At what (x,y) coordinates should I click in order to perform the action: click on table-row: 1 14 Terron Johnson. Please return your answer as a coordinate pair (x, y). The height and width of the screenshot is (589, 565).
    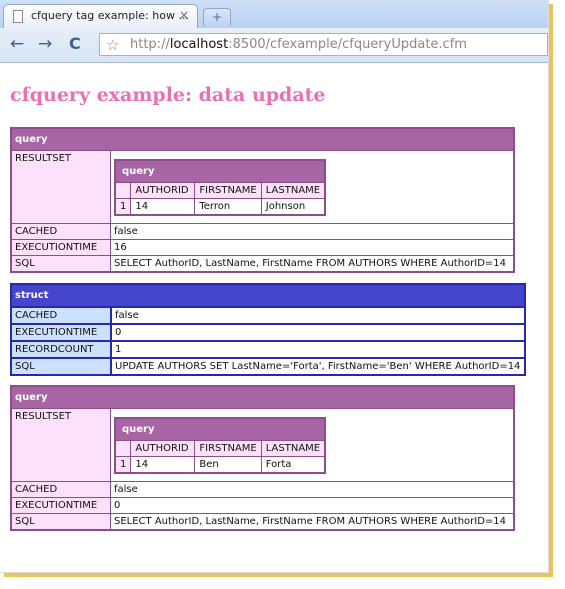
    Looking at the image, I should click on (220, 207).